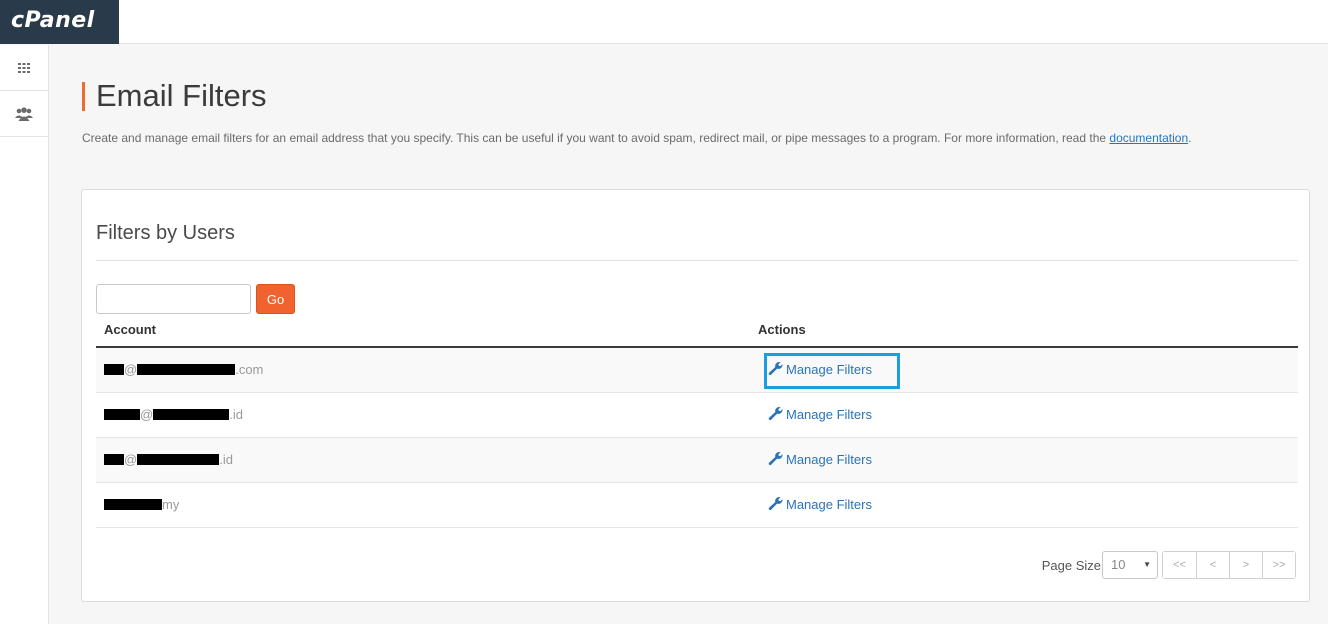  I want to click on pagination: Page Size 10 ▼ << < > >>, so click(1096, 565).